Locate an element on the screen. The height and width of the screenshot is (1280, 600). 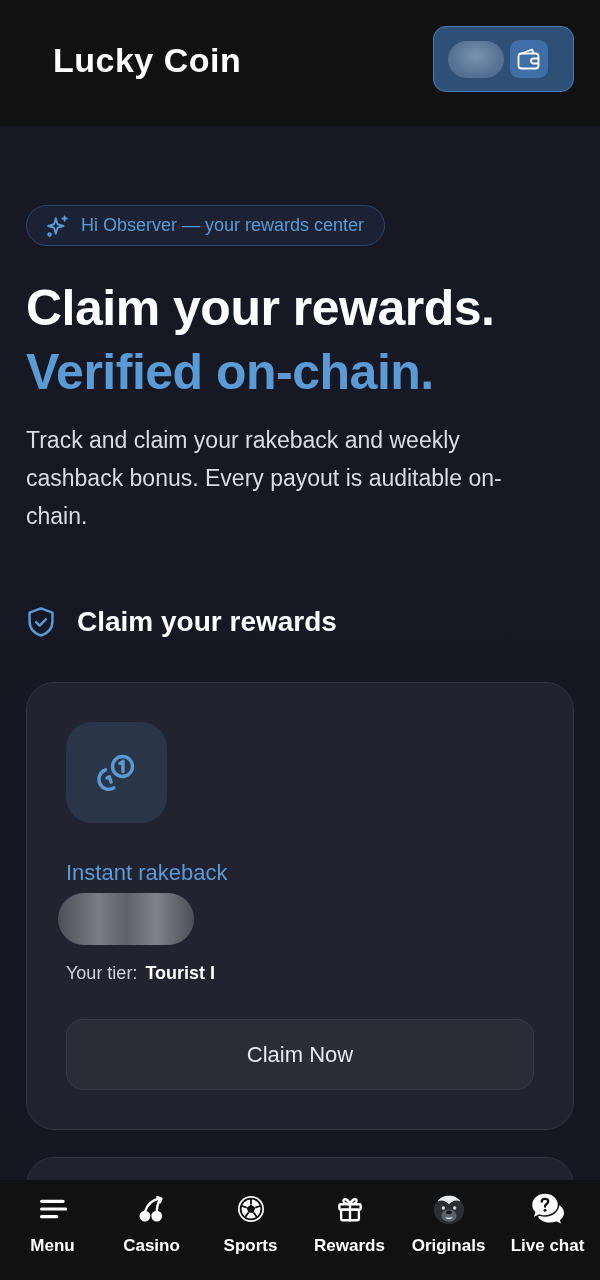
reward-title: Instant rakeback is located at coordinates (147, 873).